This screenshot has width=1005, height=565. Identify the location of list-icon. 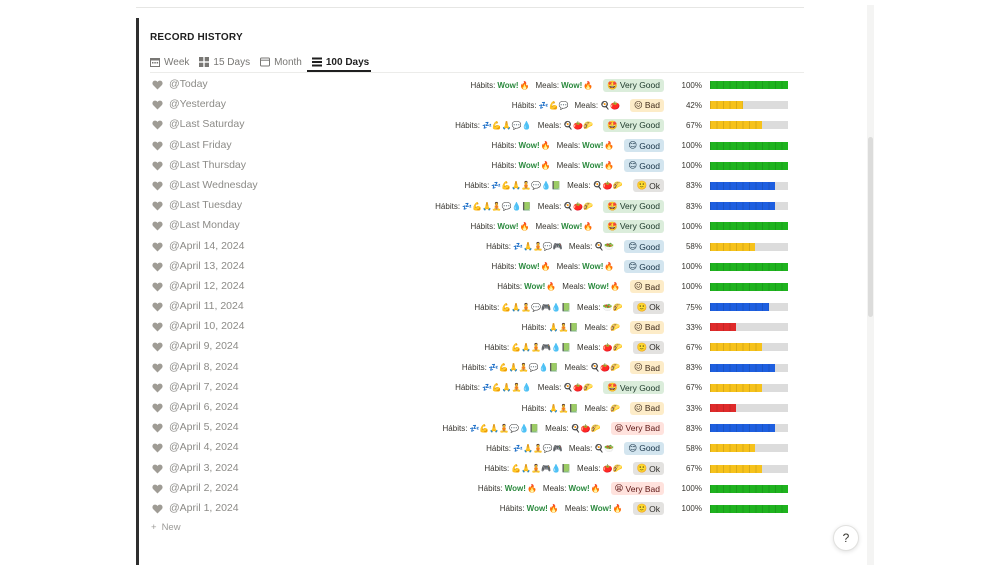
(316, 62).